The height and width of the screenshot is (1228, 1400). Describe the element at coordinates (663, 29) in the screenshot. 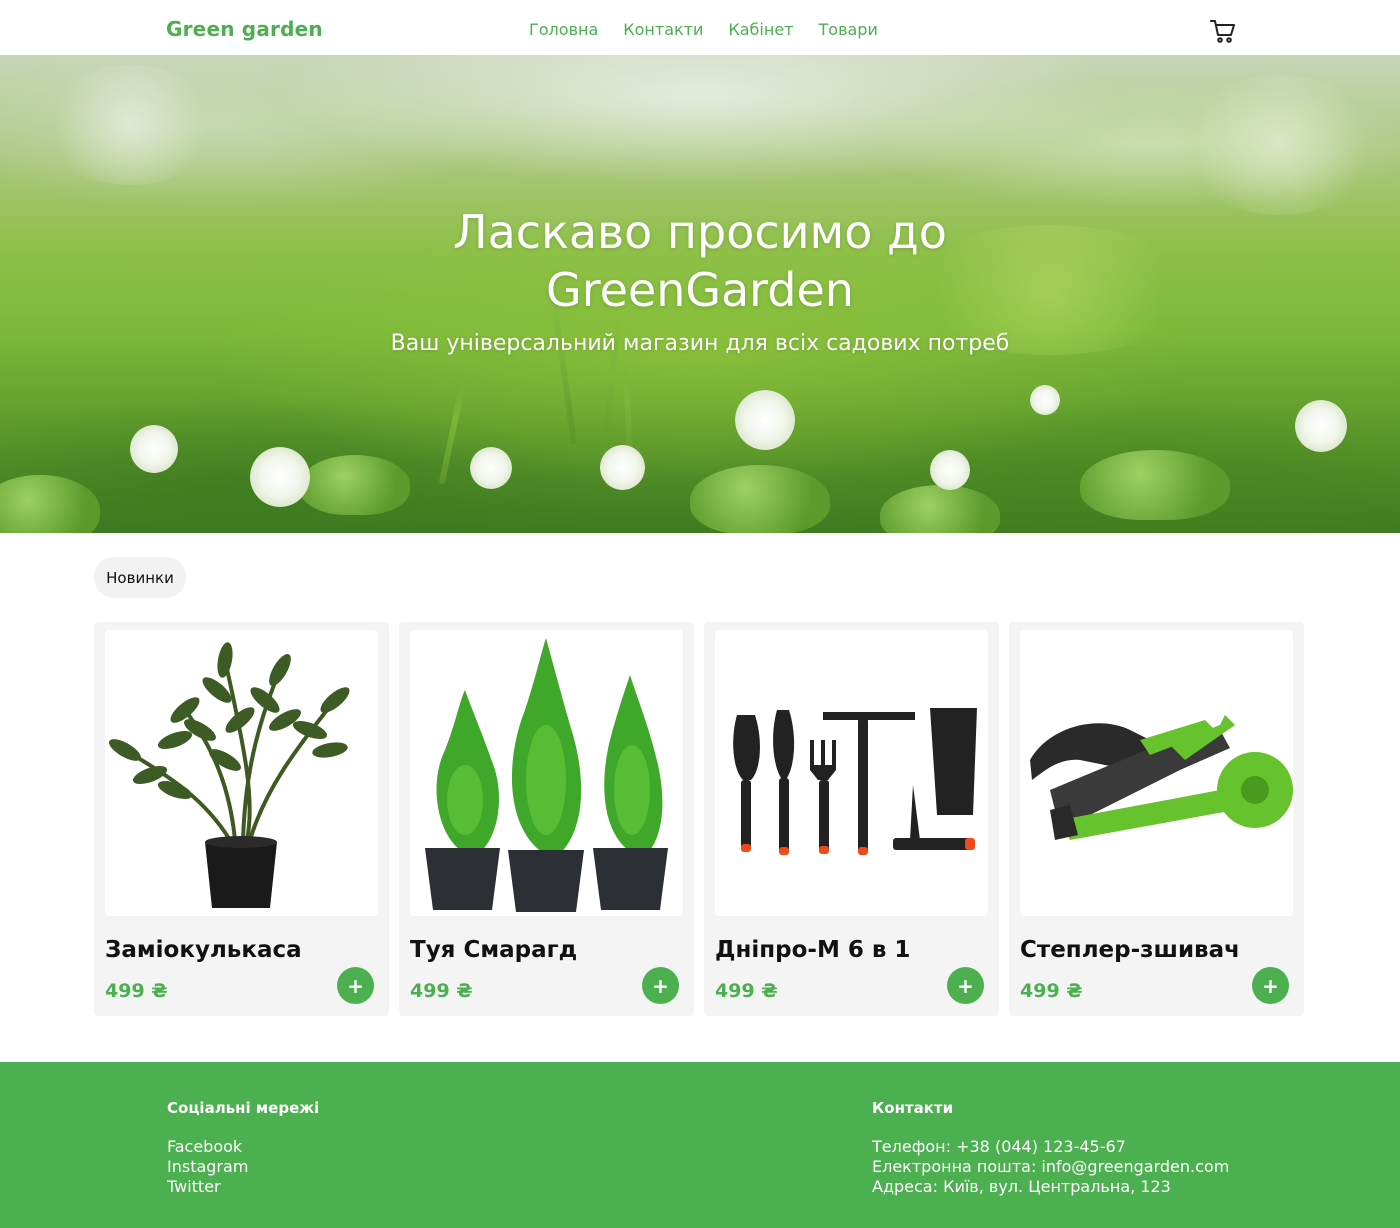

I see `nav-contacts: Контакти` at that location.